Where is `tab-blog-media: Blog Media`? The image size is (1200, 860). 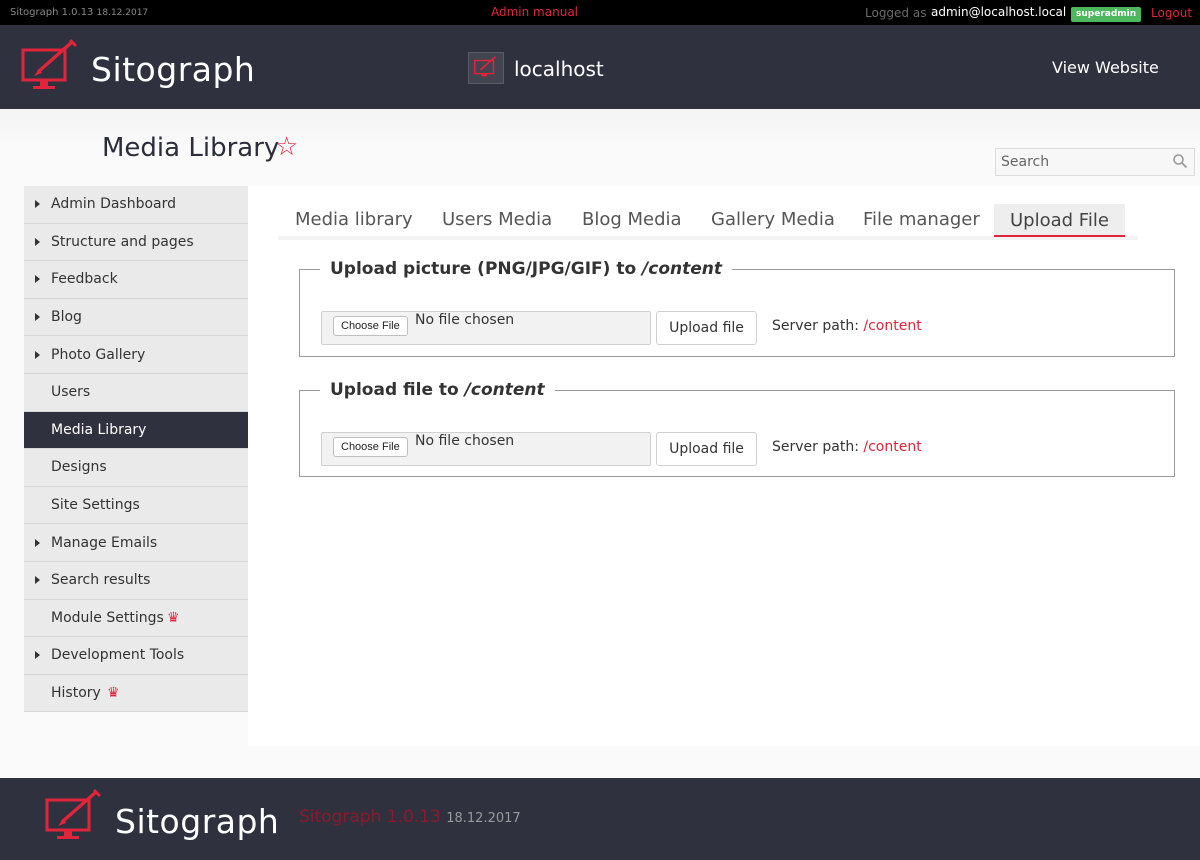 tab-blog-media: Blog Media is located at coordinates (632, 220).